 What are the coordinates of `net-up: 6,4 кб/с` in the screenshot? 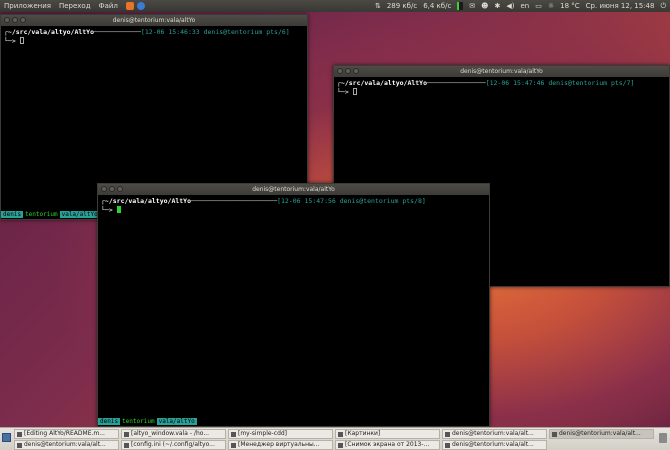 It's located at (437, 6).